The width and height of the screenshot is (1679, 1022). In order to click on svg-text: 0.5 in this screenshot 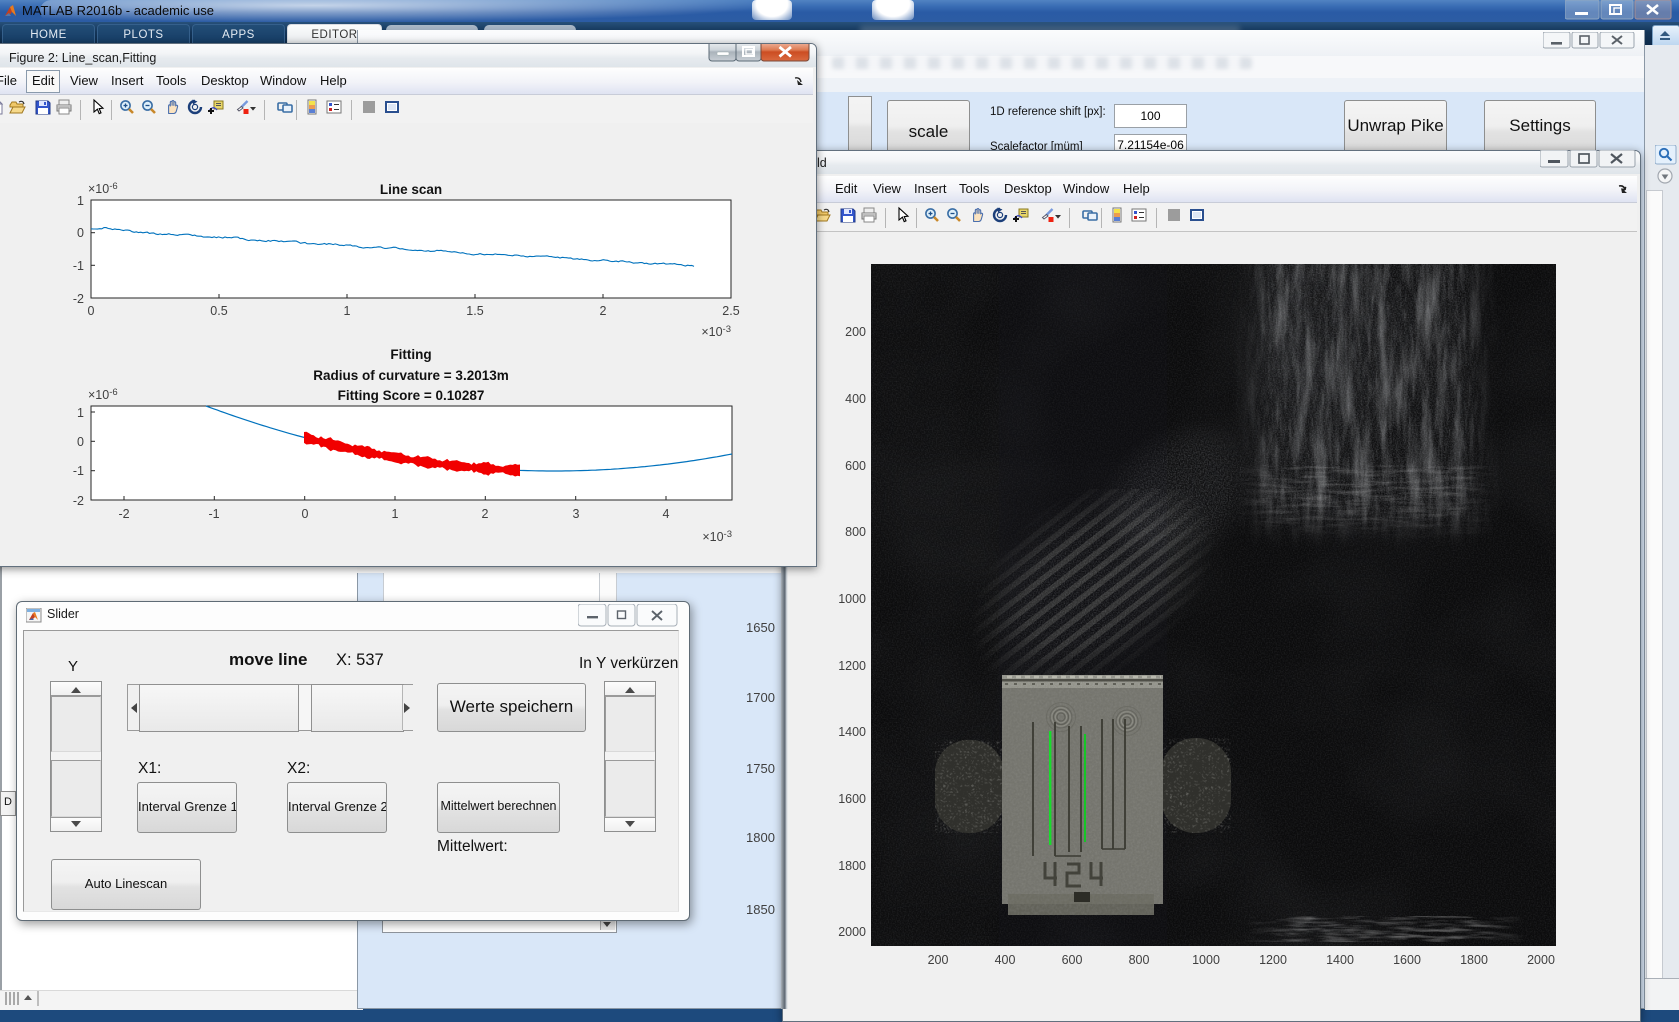, I will do `click(218, 311)`.